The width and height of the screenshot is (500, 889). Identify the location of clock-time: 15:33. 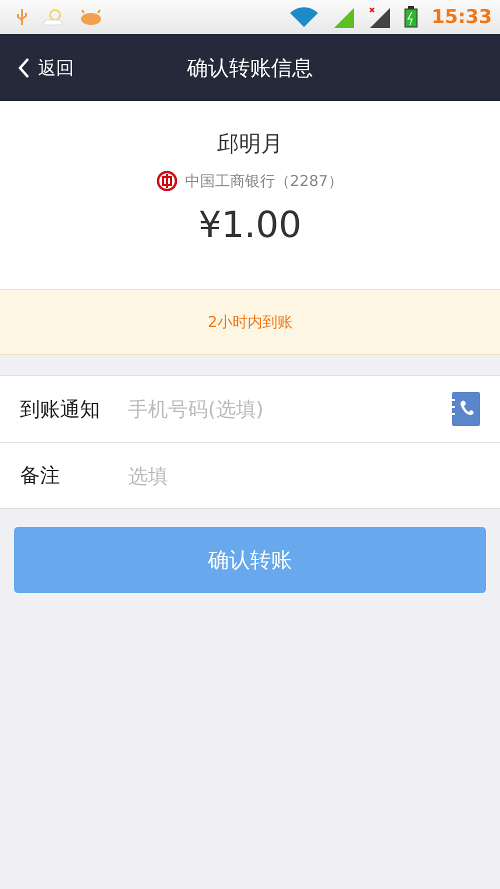
(462, 17).